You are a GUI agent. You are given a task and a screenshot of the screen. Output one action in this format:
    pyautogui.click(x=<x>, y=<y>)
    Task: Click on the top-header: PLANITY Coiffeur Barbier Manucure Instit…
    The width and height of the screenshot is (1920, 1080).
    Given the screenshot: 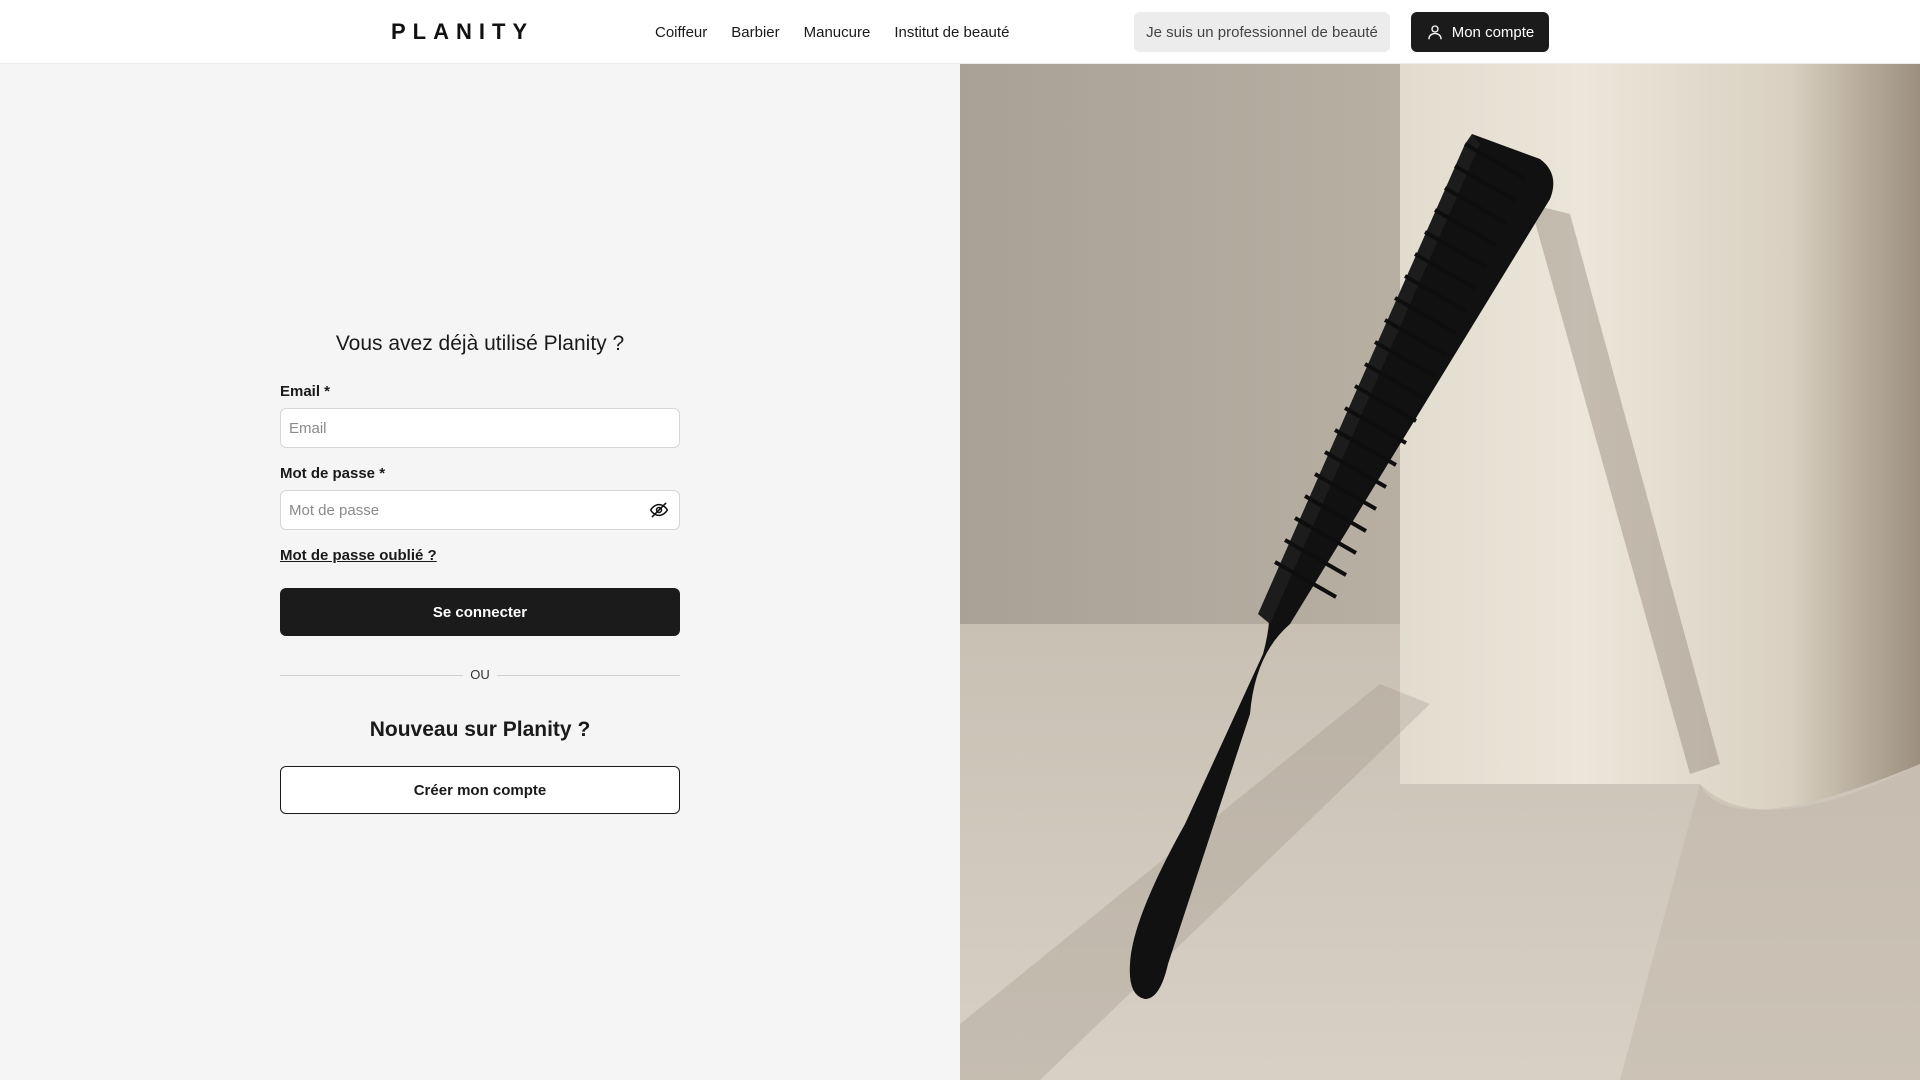 What is the action you would take?
    pyautogui.click(x=960, y=32)
    